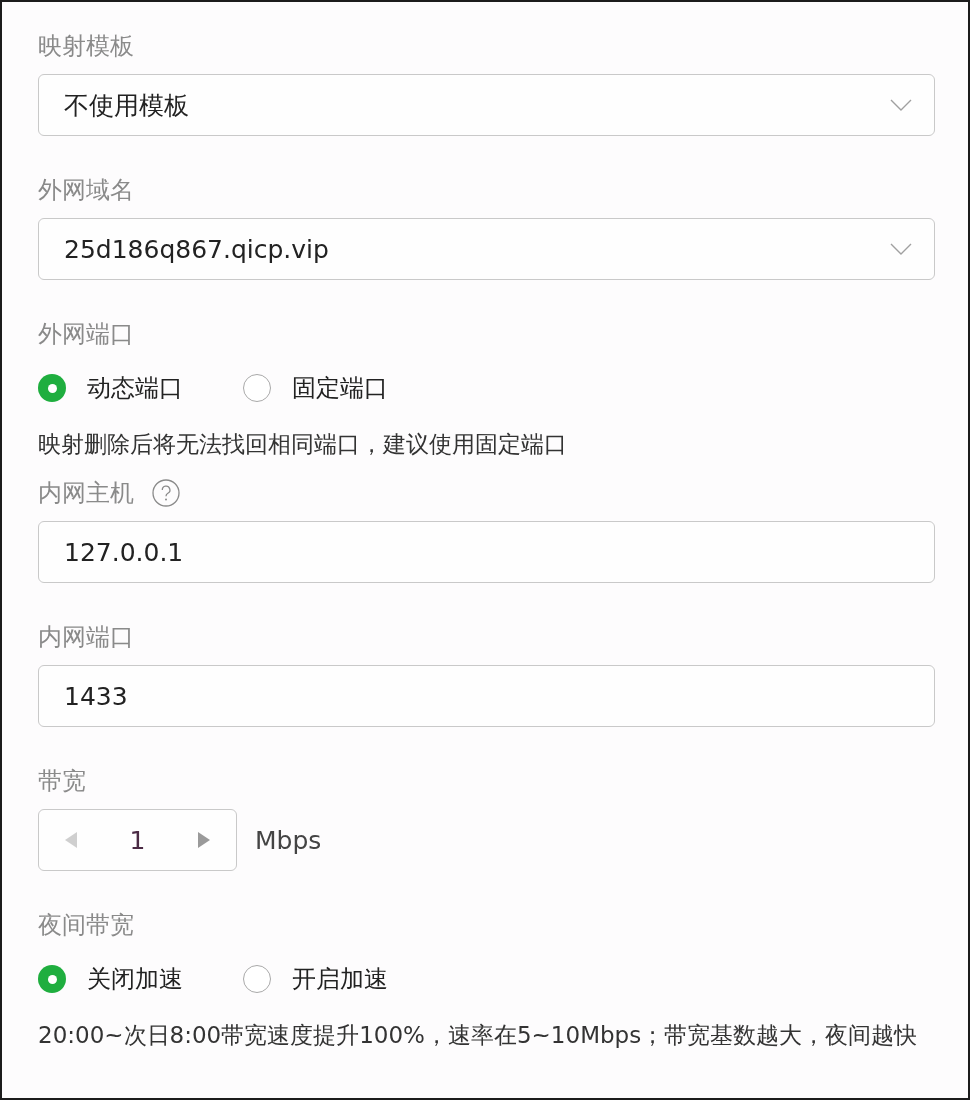 This screenshot has width=970, height=1100. I want to click on field-label: 内网主机, so click(86, 493).